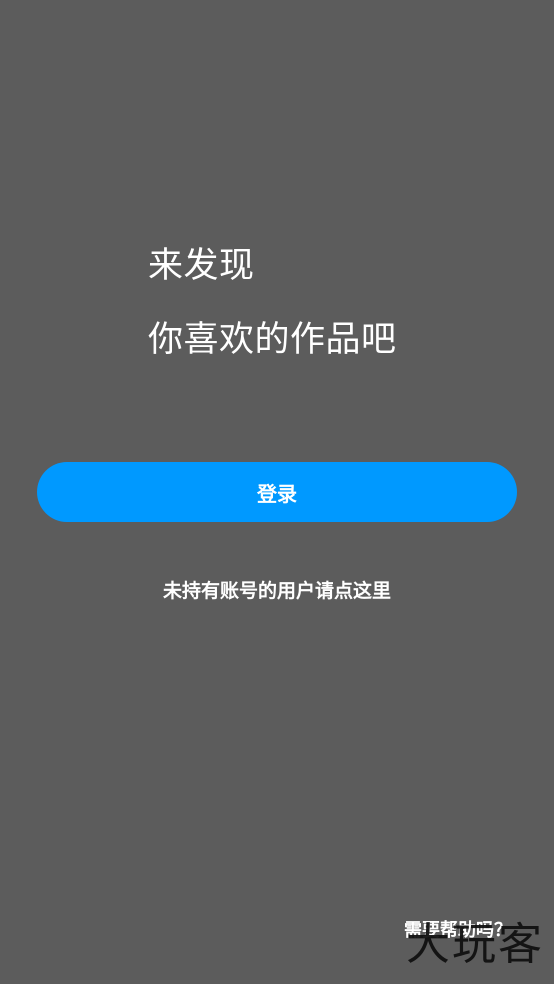  I want to click on headline-line-2: 你喜欢的作品吧, so click(272, 340).